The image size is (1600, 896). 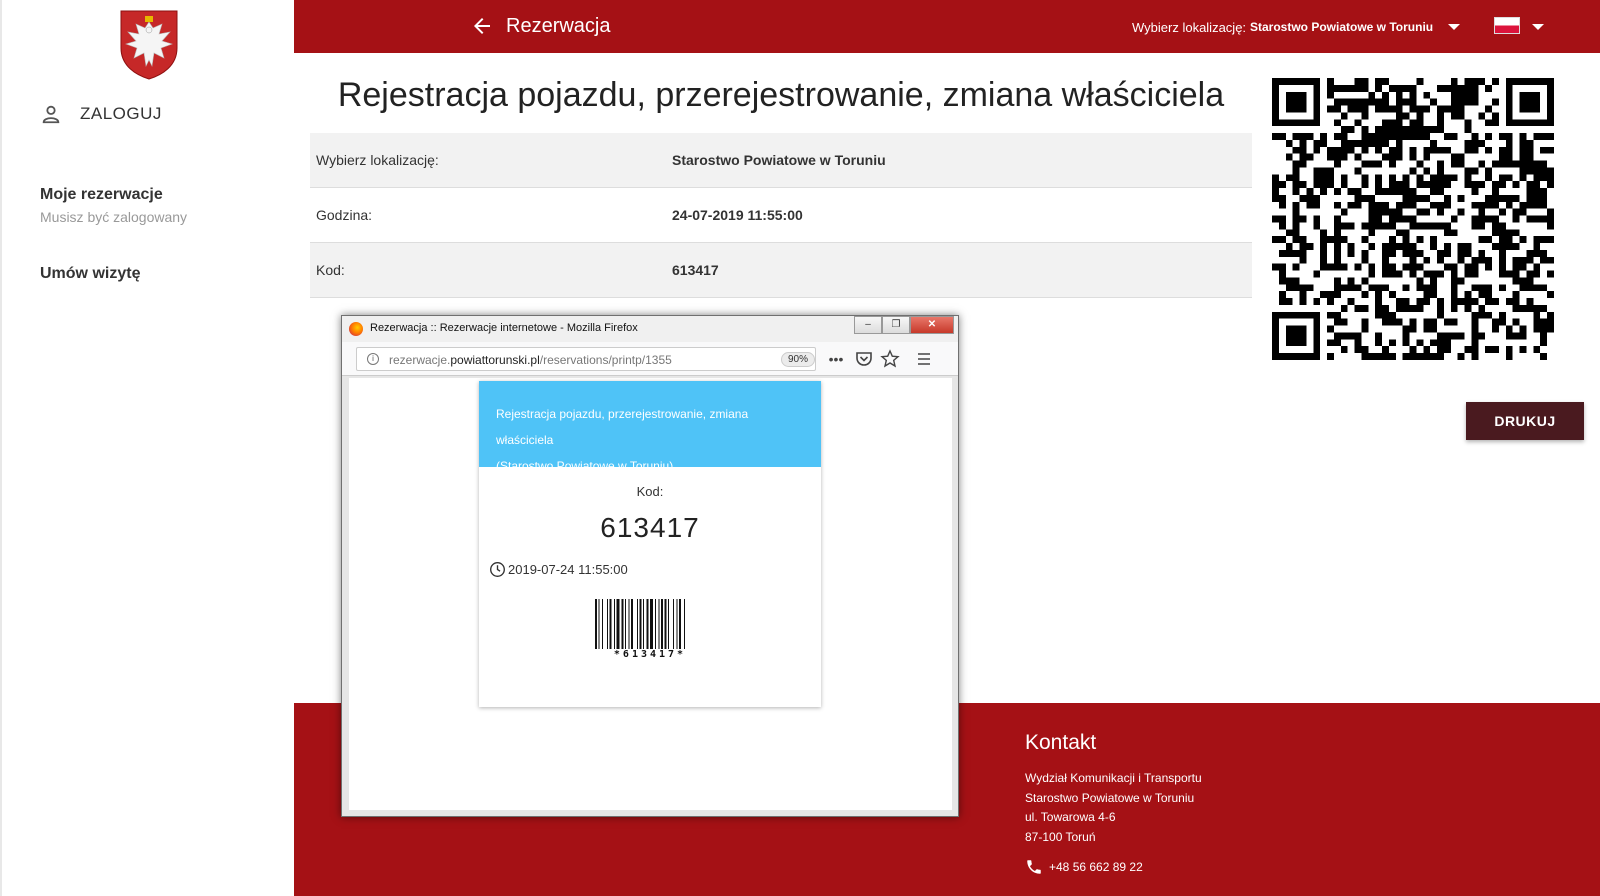 I want to click on print-button: DRUKUJ, so click(x=1525, y=421).